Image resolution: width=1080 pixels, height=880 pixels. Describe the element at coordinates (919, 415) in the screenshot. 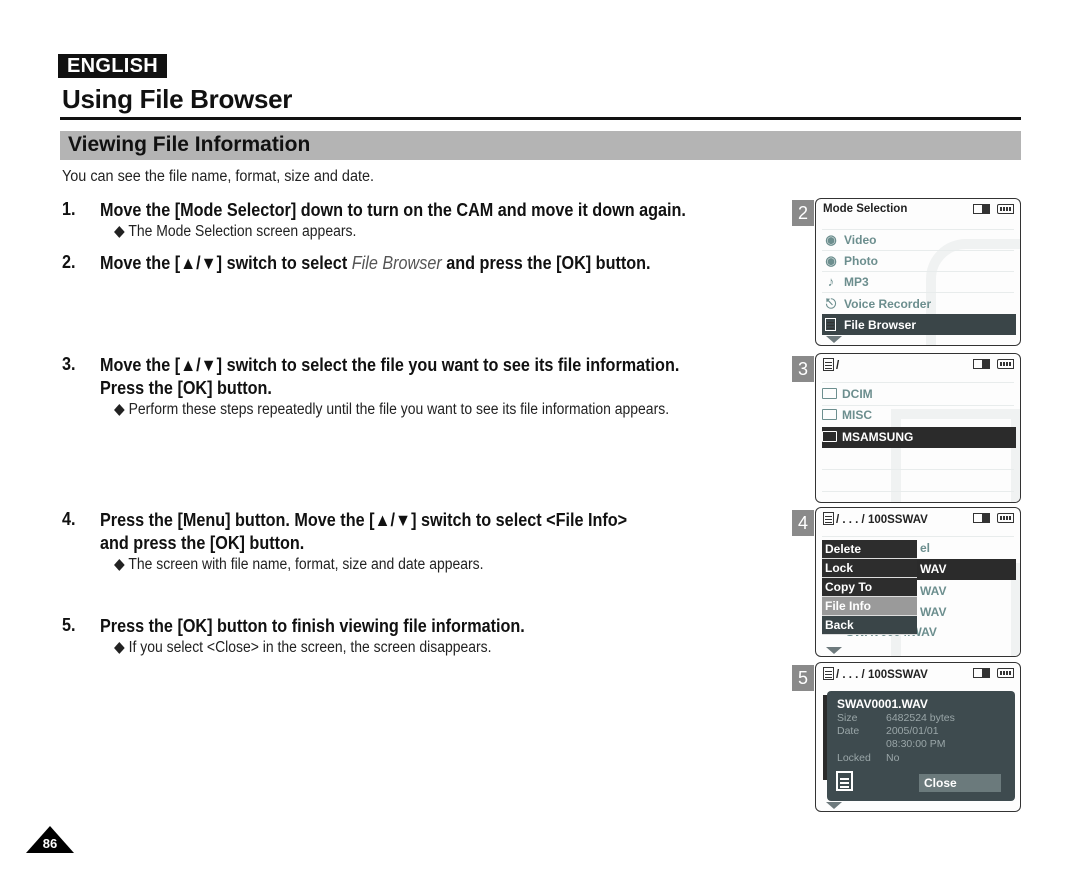

I see `folder-item-misc: MISC` at that location.